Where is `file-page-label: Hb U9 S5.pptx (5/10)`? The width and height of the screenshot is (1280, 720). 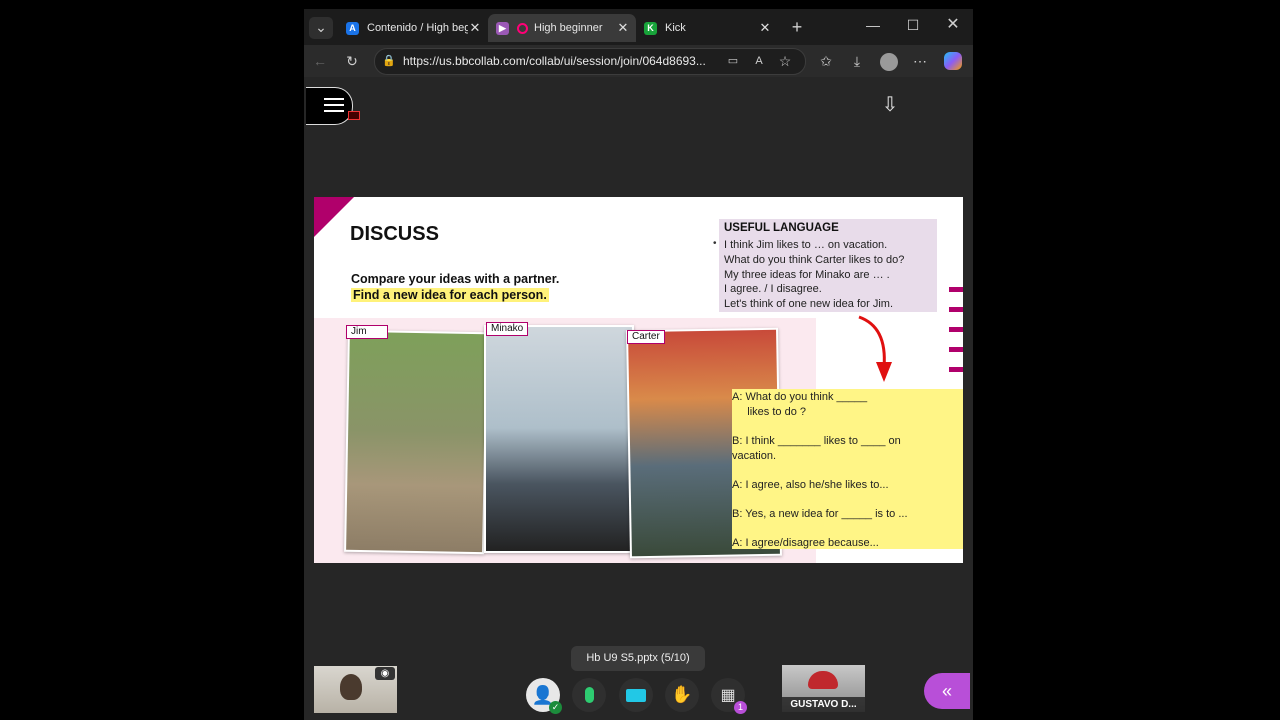
file-page-label: Hb U9 S5.pptx (5/10) is located at coordinates (638, 658).